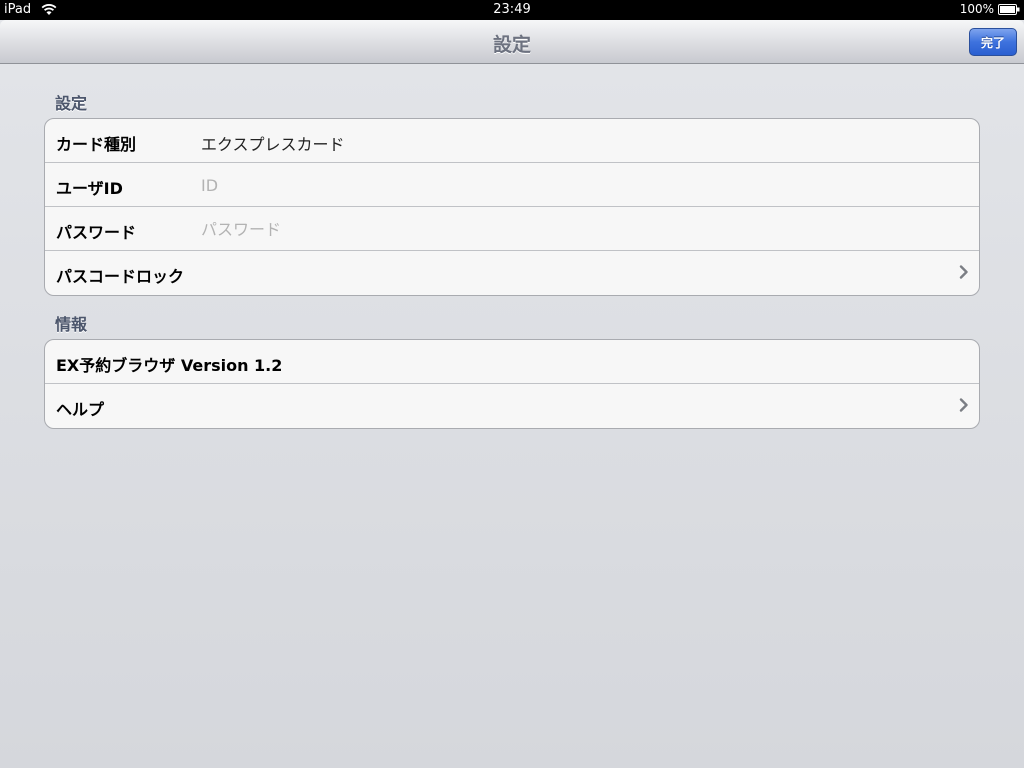  Describe the element at coordinates (512, 406) in the screenshot. I see `help-row: ヘルプ` at that location.